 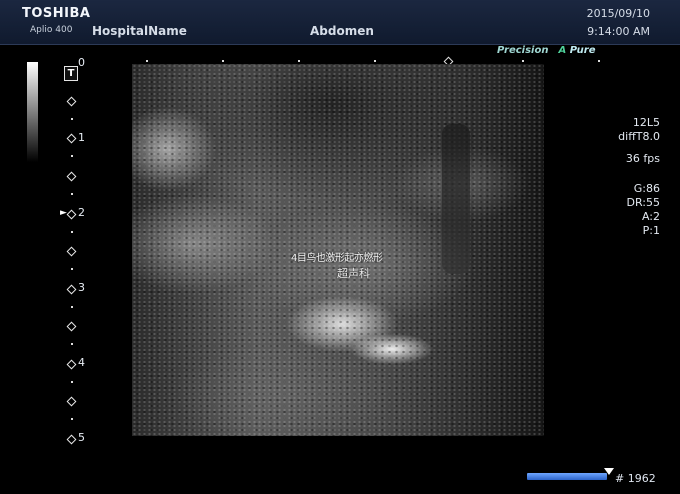 What do you see at coordinates (32, 112) in the screenshot?
I see `grayscale-bar` at bounding box center [32, 112].